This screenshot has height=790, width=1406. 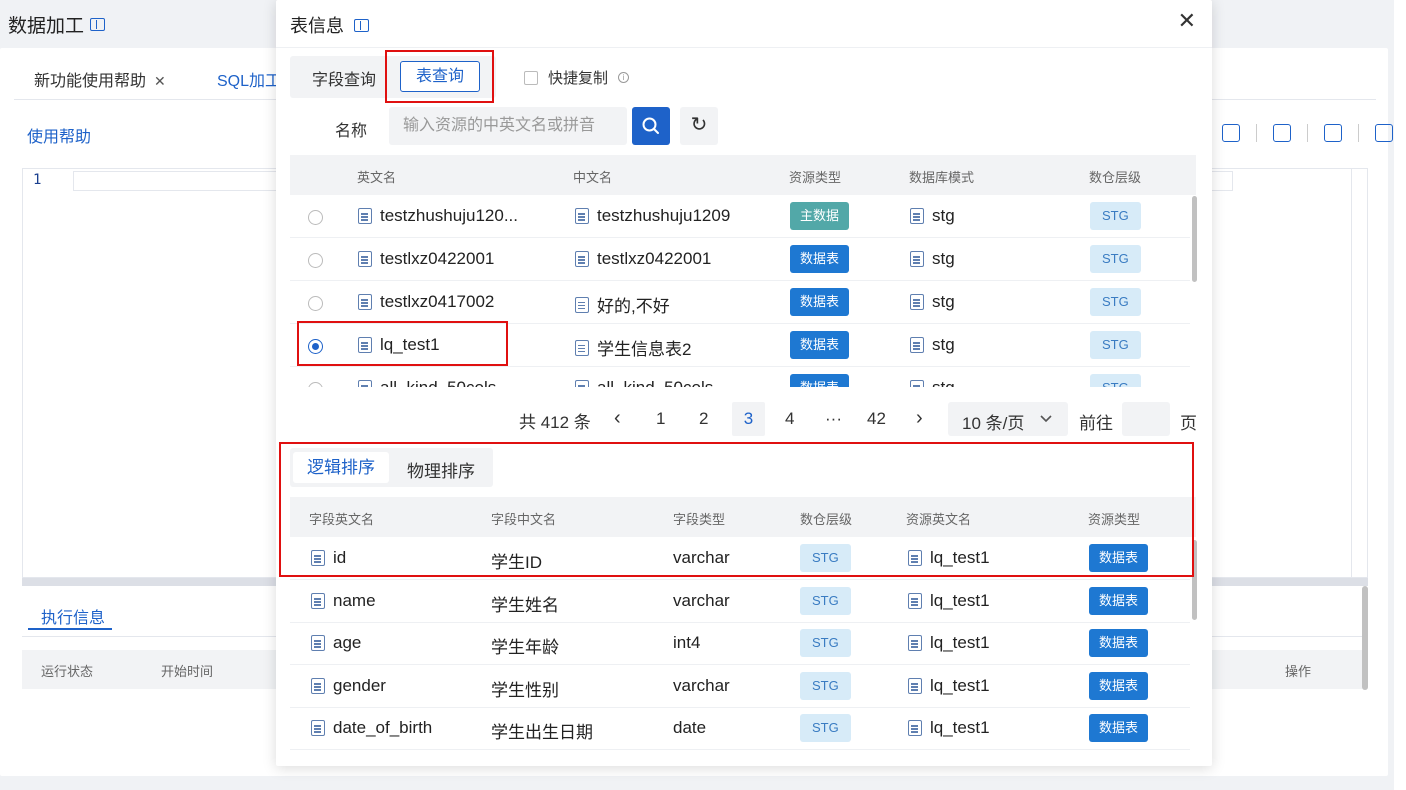 I want to click on page-42: 42, so click(x=876, y=419).